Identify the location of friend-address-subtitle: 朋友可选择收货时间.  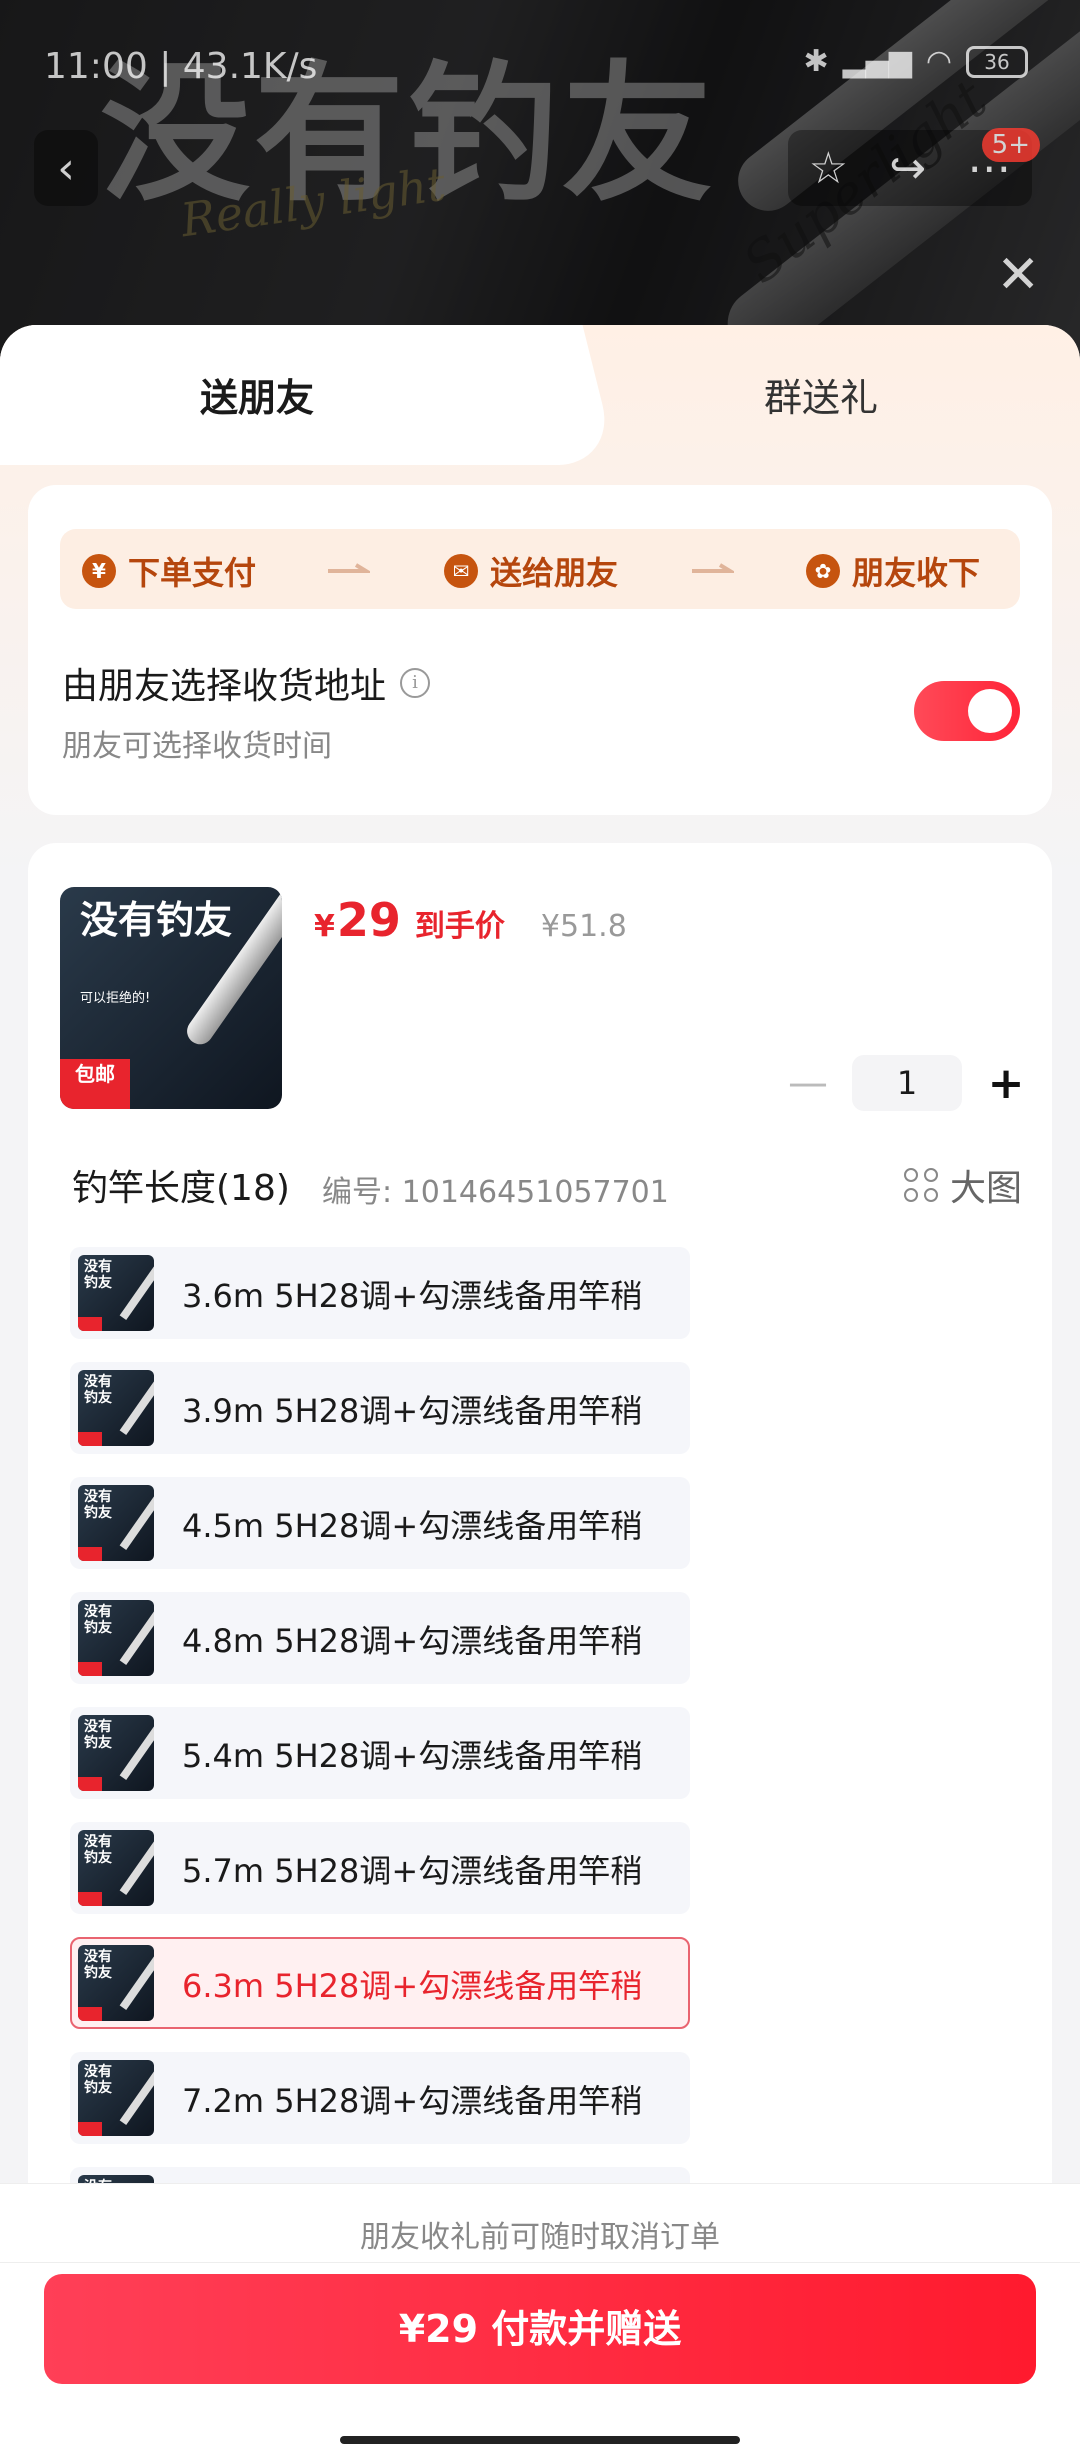
(197, 746).